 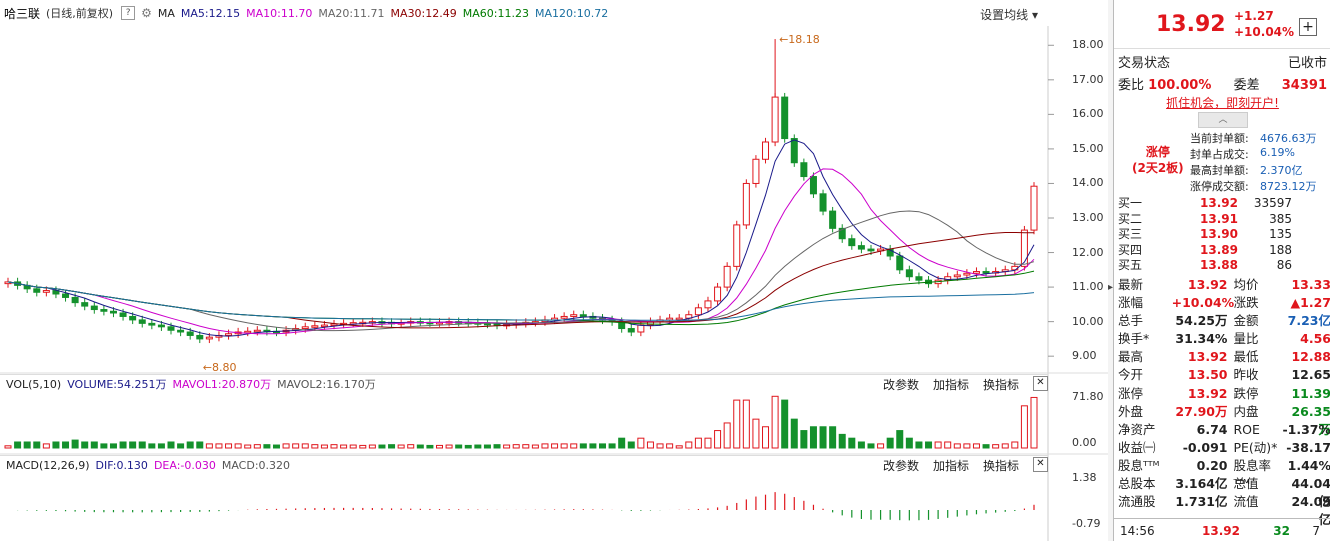 I want to click on stat-row: 换手* 31.34% 量比 4.56, so click(x=1222, y=339).